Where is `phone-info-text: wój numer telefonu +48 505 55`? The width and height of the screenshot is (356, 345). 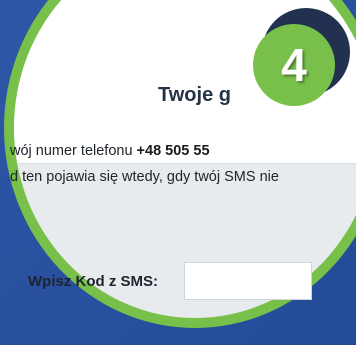
phone-info-text: wój numer telefonu +48 505 55 is located at coordinates (110, 151).